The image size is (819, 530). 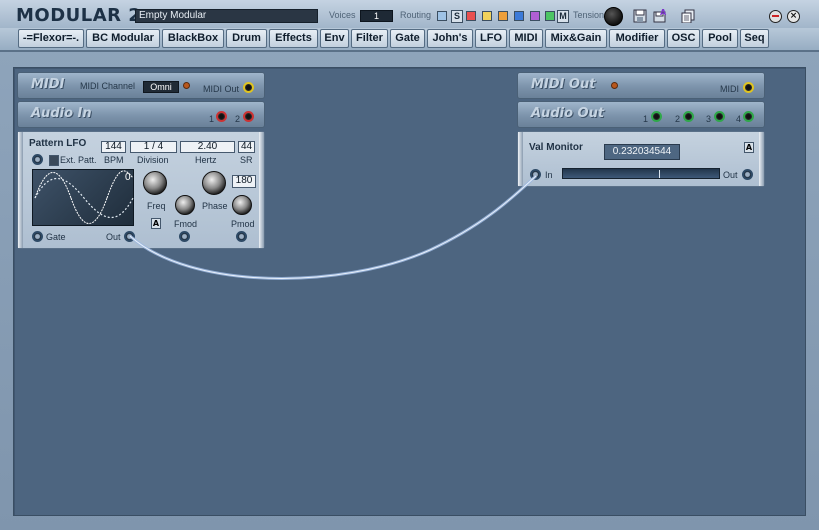 What do you see at coordinates (48, 84) in the screenshot?
I see `midi-module-title: MIDI` at bounding box center [48, 84].